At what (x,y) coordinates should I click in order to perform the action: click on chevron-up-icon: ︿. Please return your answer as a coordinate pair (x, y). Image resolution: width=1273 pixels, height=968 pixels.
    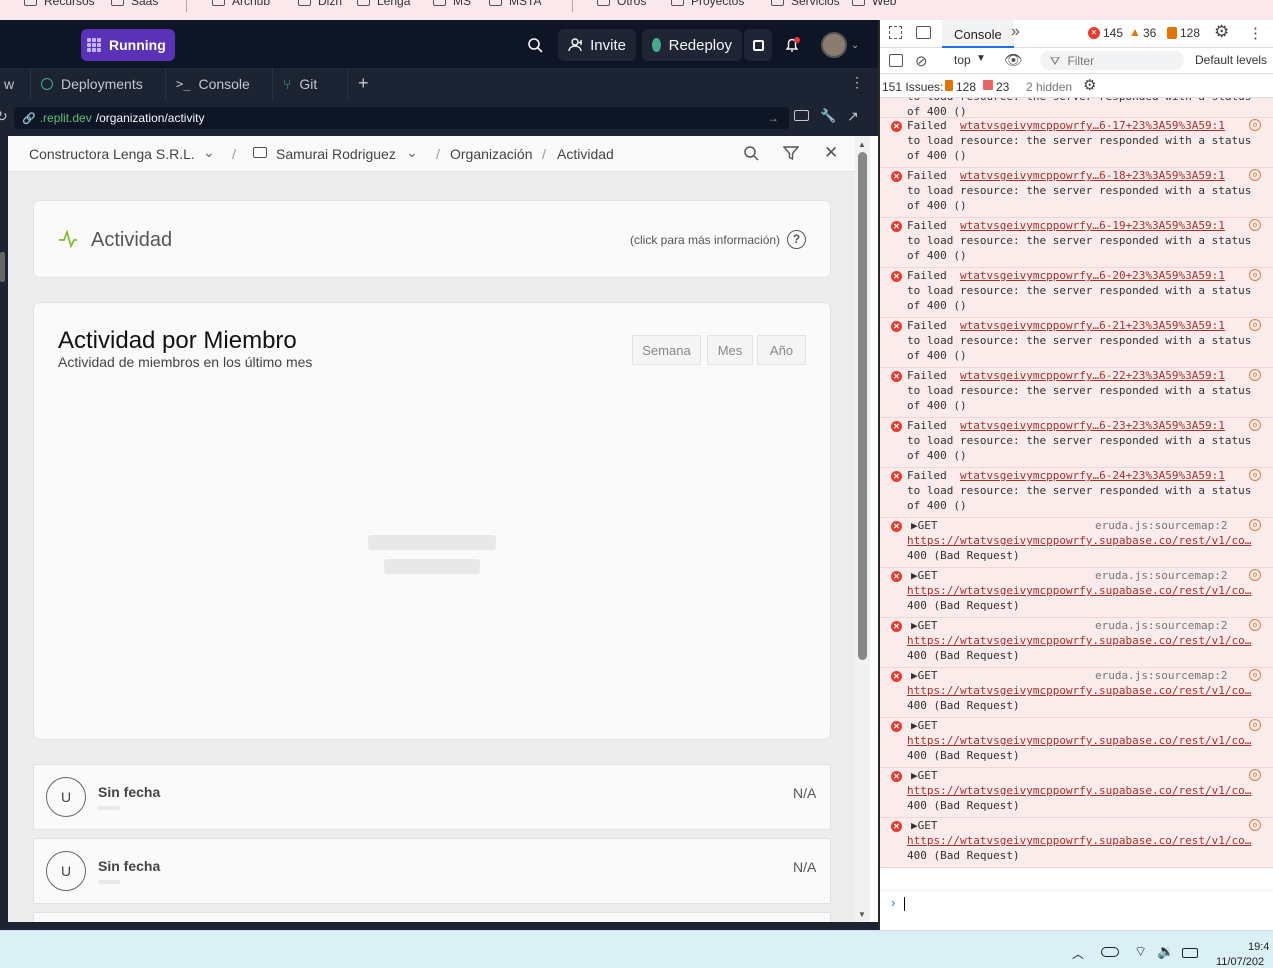
    Looking at the image, I should click on (1078, 953).